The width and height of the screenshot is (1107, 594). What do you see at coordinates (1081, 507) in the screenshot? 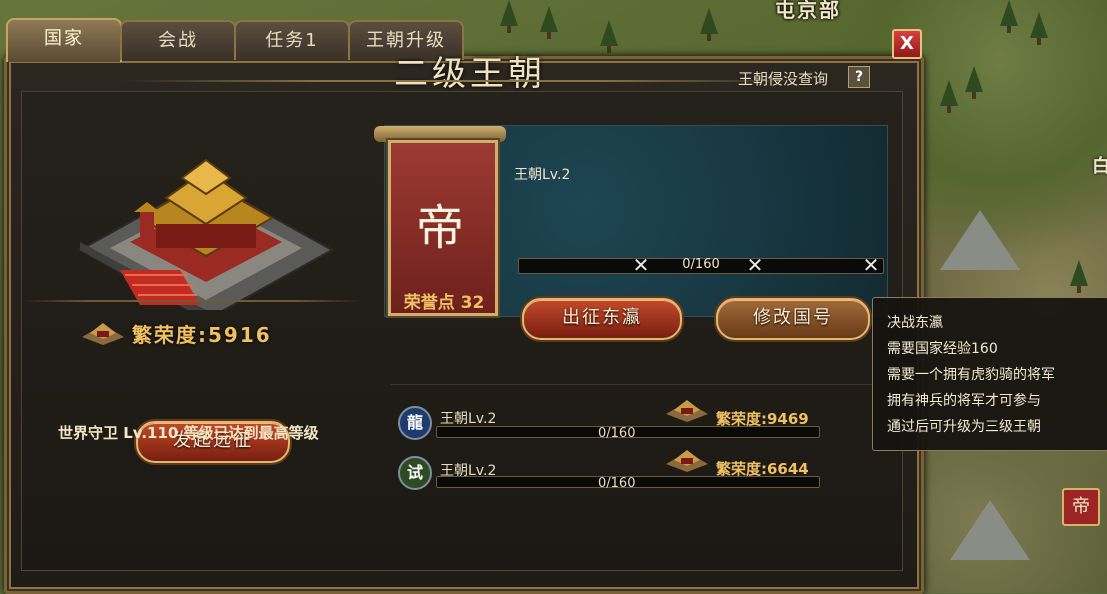
I see `map-city-flag: 帝` at bounding box center [1081, 507].